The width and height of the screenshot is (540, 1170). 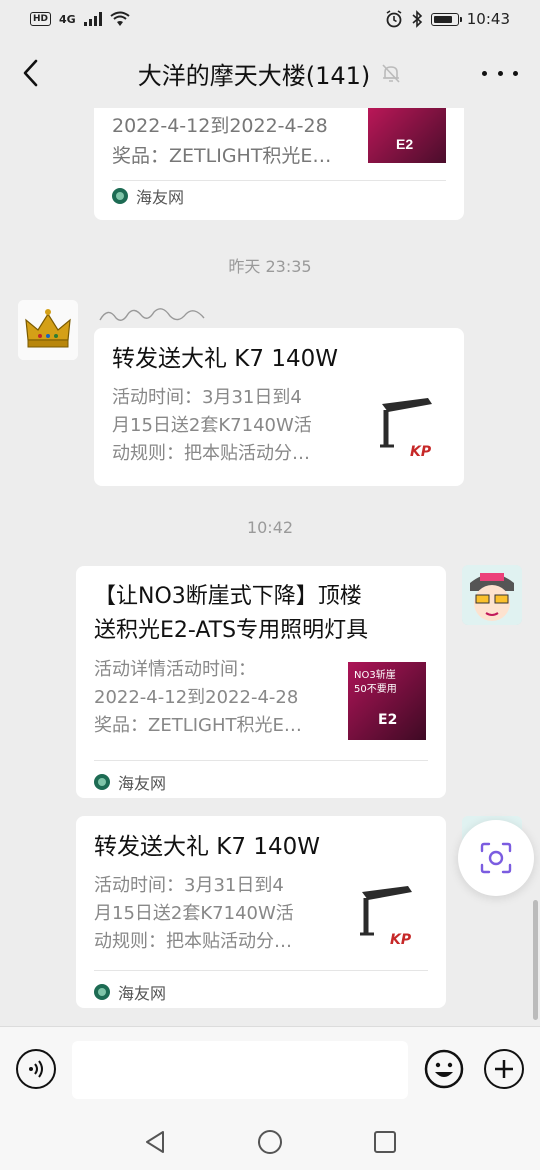 What do you see at coordinates (375, 675) in the screenshot?
I see `thumb-banner-line: NO3斩崖` at bounding box center [375, 675].